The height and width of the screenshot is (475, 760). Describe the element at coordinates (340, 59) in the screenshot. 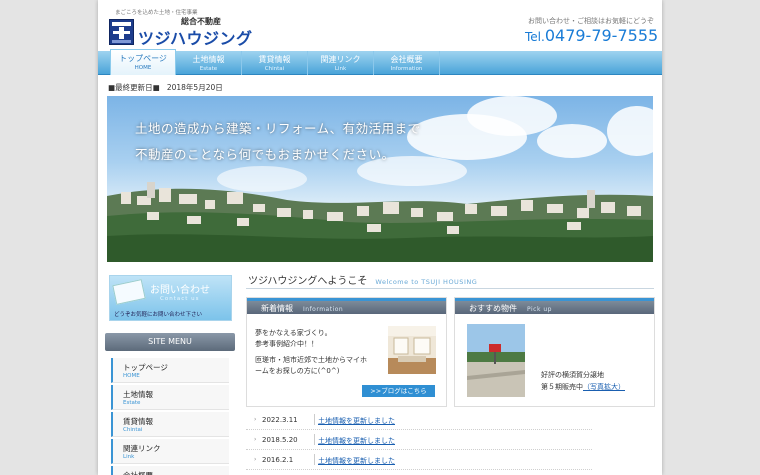

I see `nav-item-label: 関連リンク` at that location.